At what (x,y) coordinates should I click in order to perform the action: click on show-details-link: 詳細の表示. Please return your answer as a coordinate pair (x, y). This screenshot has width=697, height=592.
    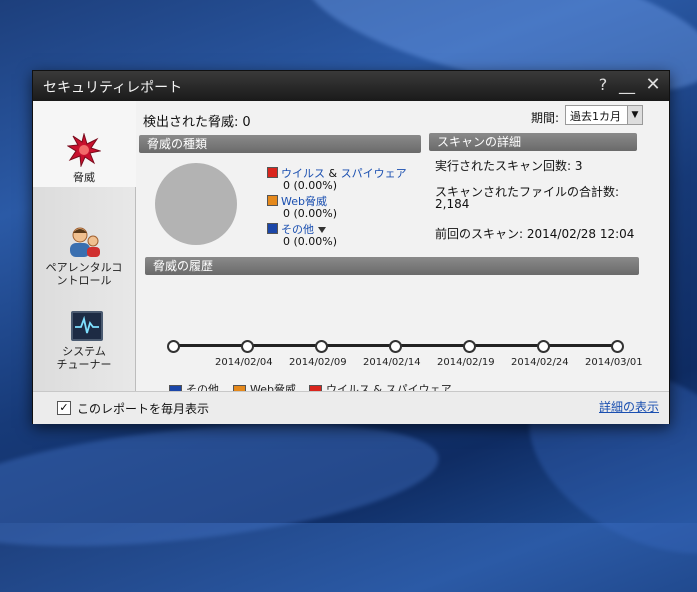
    Looking at the image, I should click on (629, 406).